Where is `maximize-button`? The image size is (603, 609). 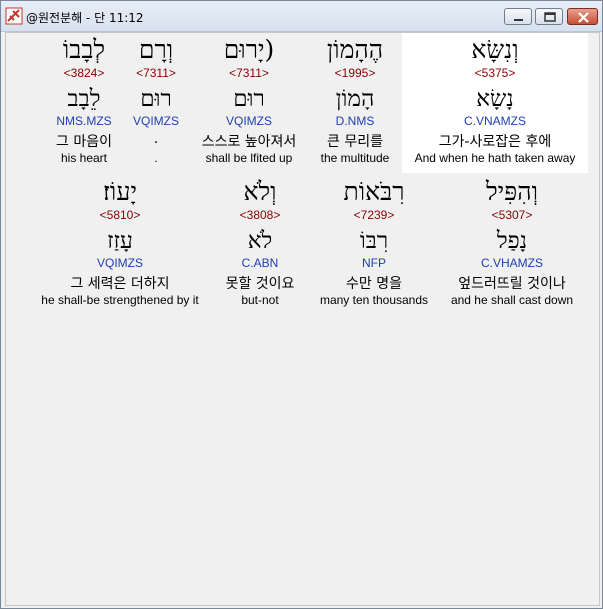 maximize-button is located at coordinates (549, 16).